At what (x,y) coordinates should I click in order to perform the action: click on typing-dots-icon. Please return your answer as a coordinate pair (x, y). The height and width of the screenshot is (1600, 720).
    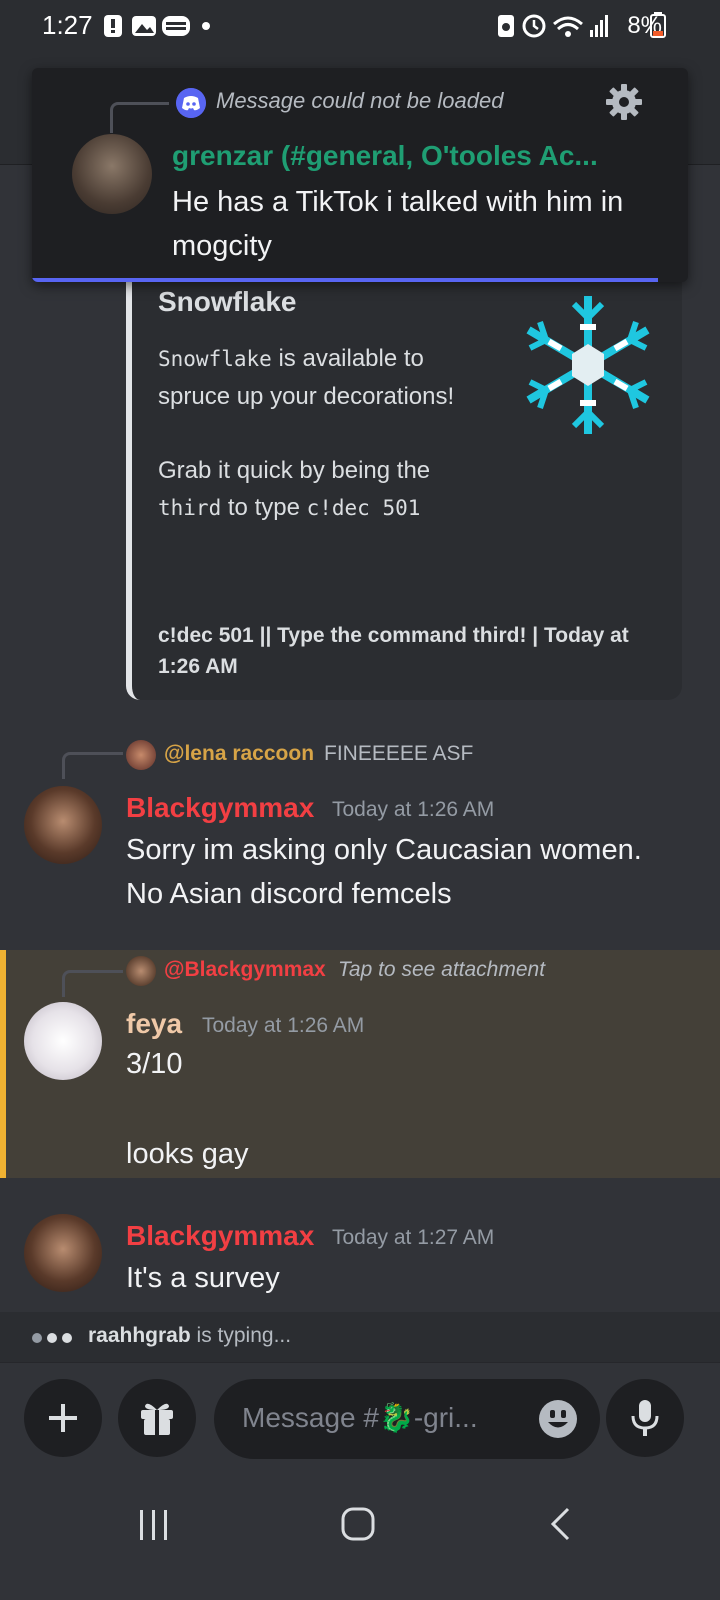
    Looking at the image, I should click on (54, 1339).